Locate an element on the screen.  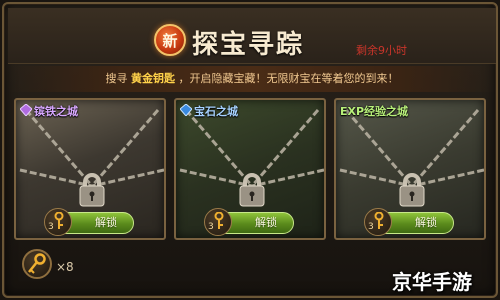
watermark: 京华手游 is located at coordinates (432, 282).